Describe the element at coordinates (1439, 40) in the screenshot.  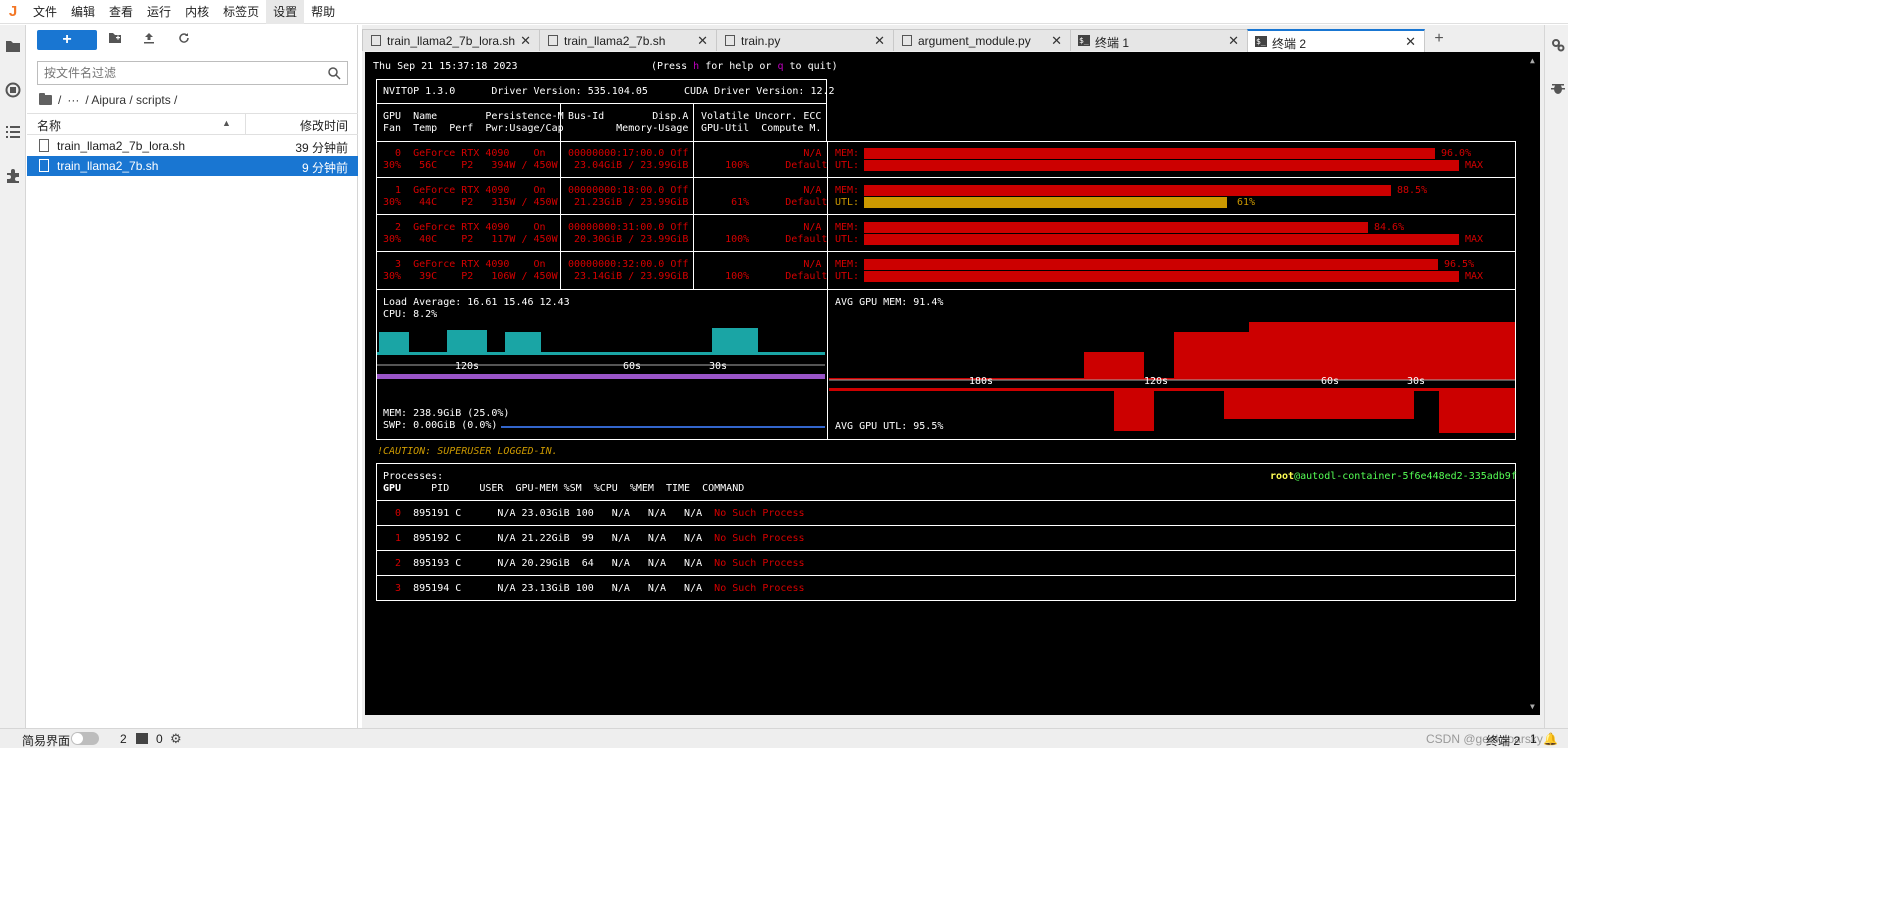
I see `add-tab-button: +` at that location.